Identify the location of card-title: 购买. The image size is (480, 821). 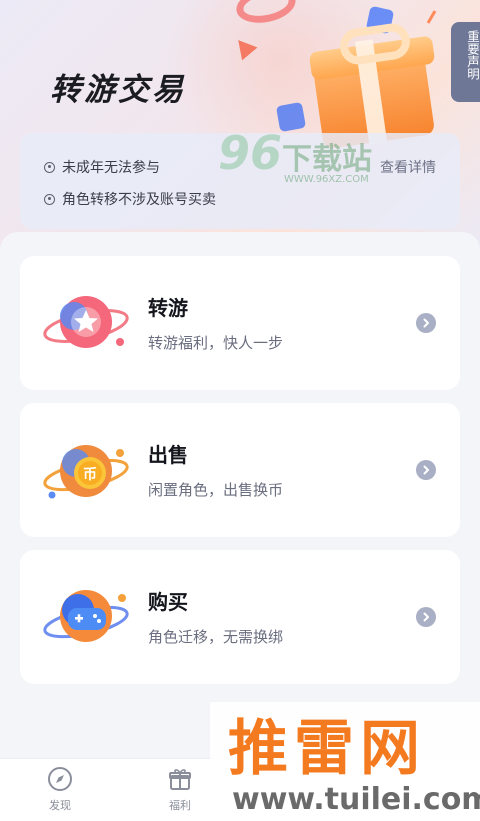
(168, 602).